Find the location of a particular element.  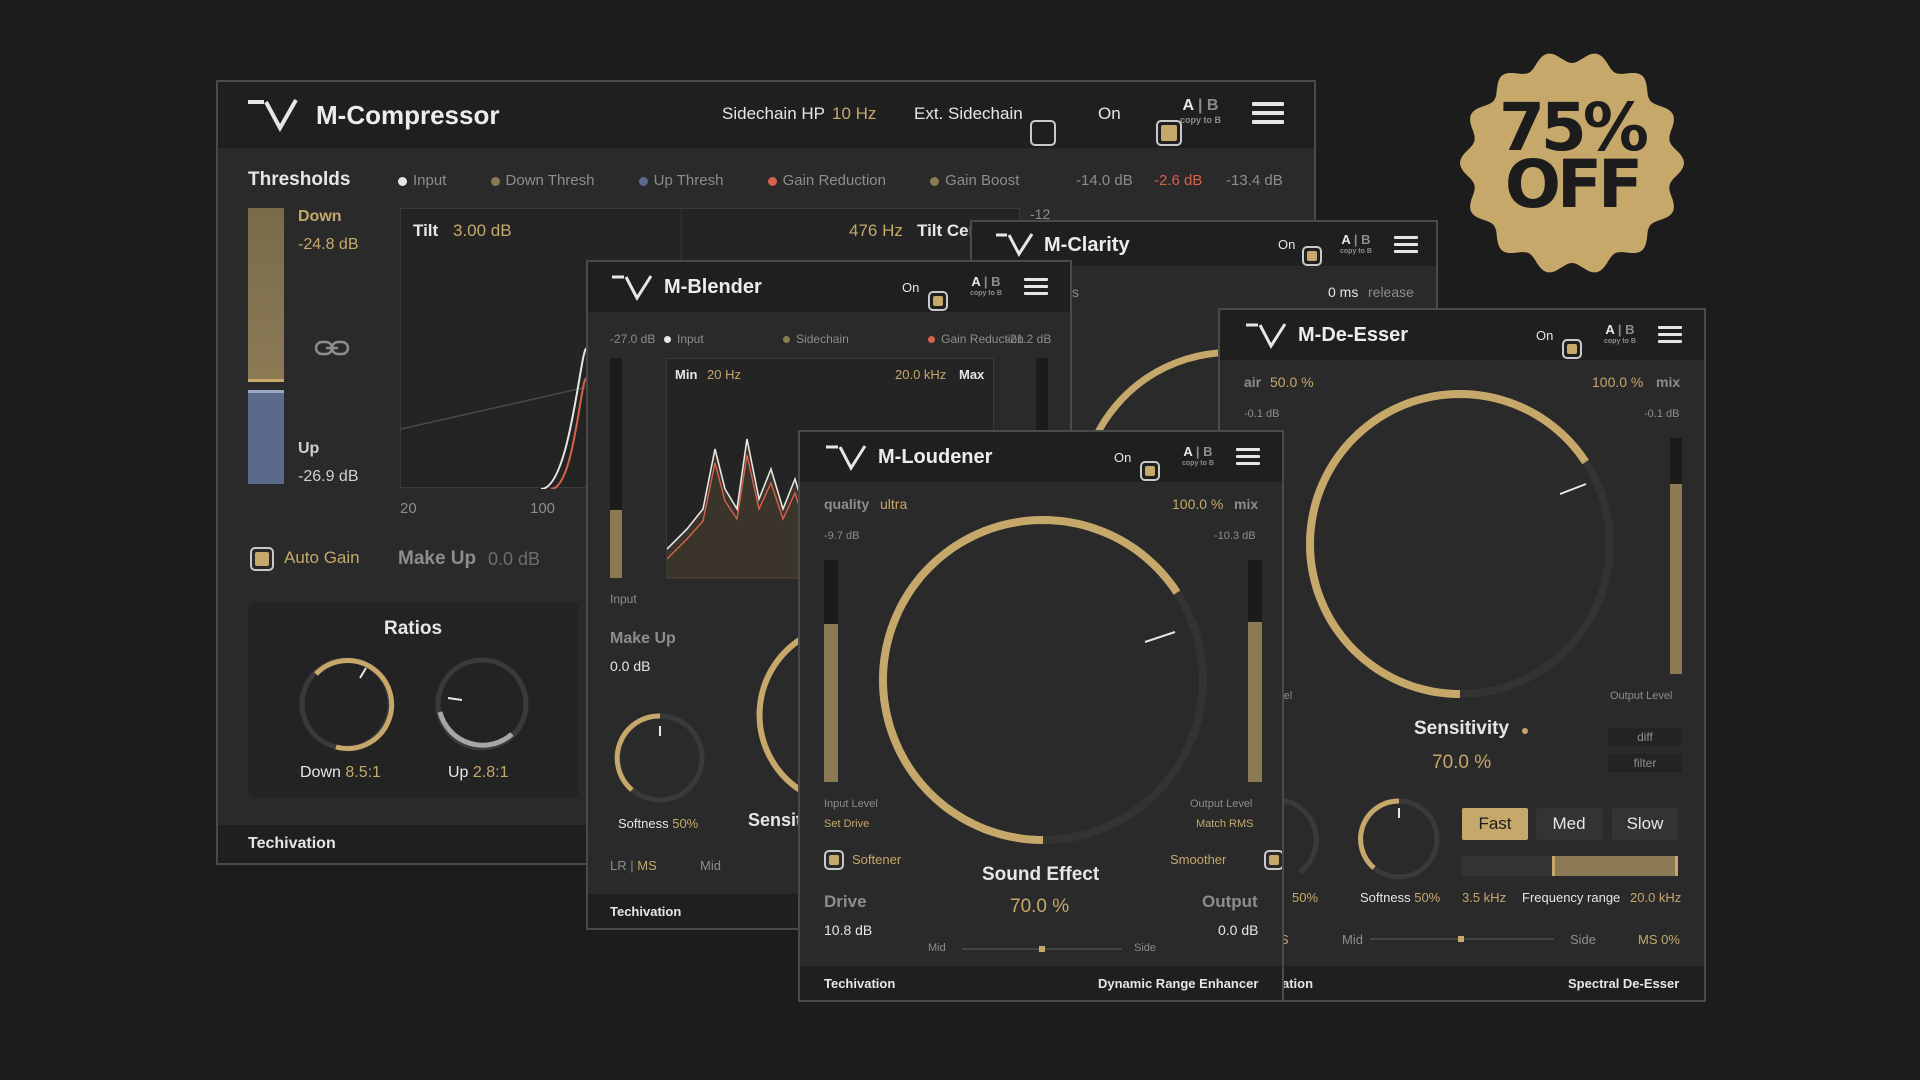

drive-value: 10.8 dB is located at coordinates (848, 930).